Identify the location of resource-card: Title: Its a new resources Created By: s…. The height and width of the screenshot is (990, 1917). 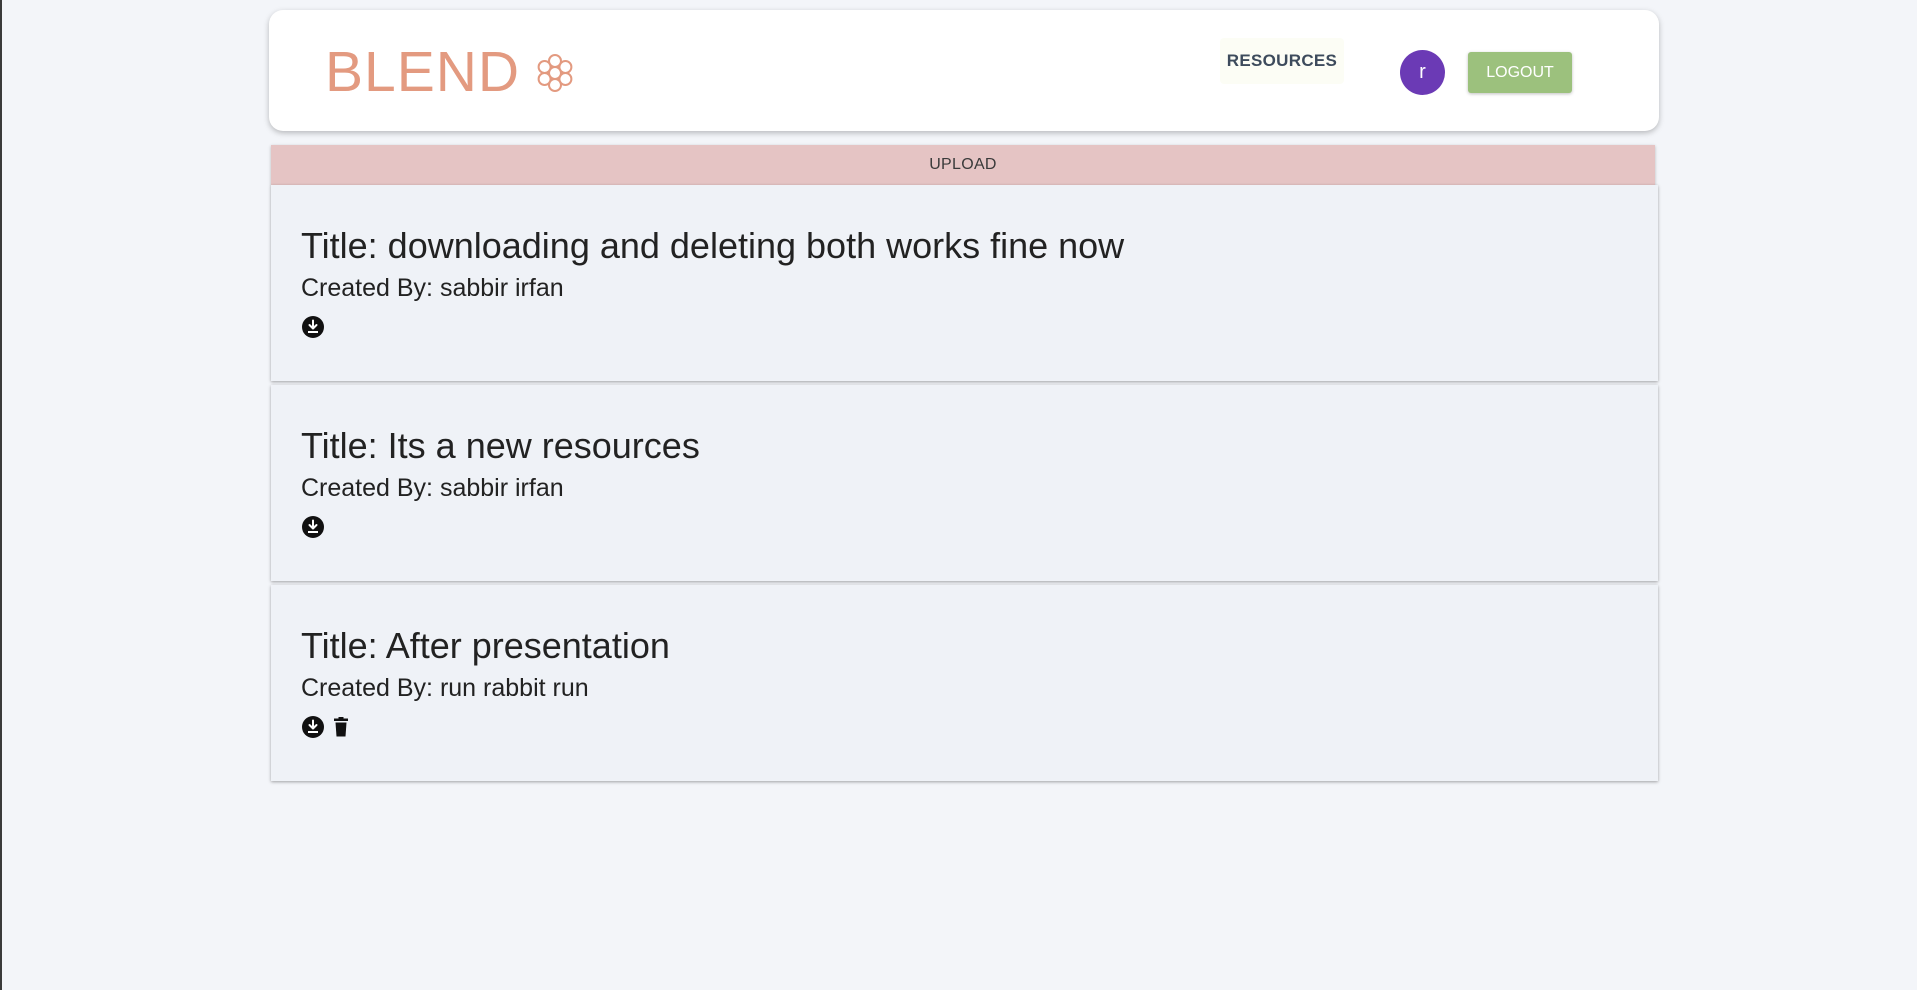
(964, 483).